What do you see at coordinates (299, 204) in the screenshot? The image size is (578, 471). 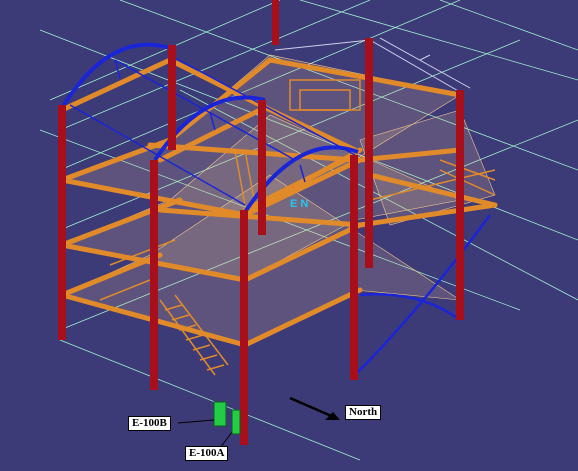 I see `axis-marker: E N` at bounding box center [299, 204].